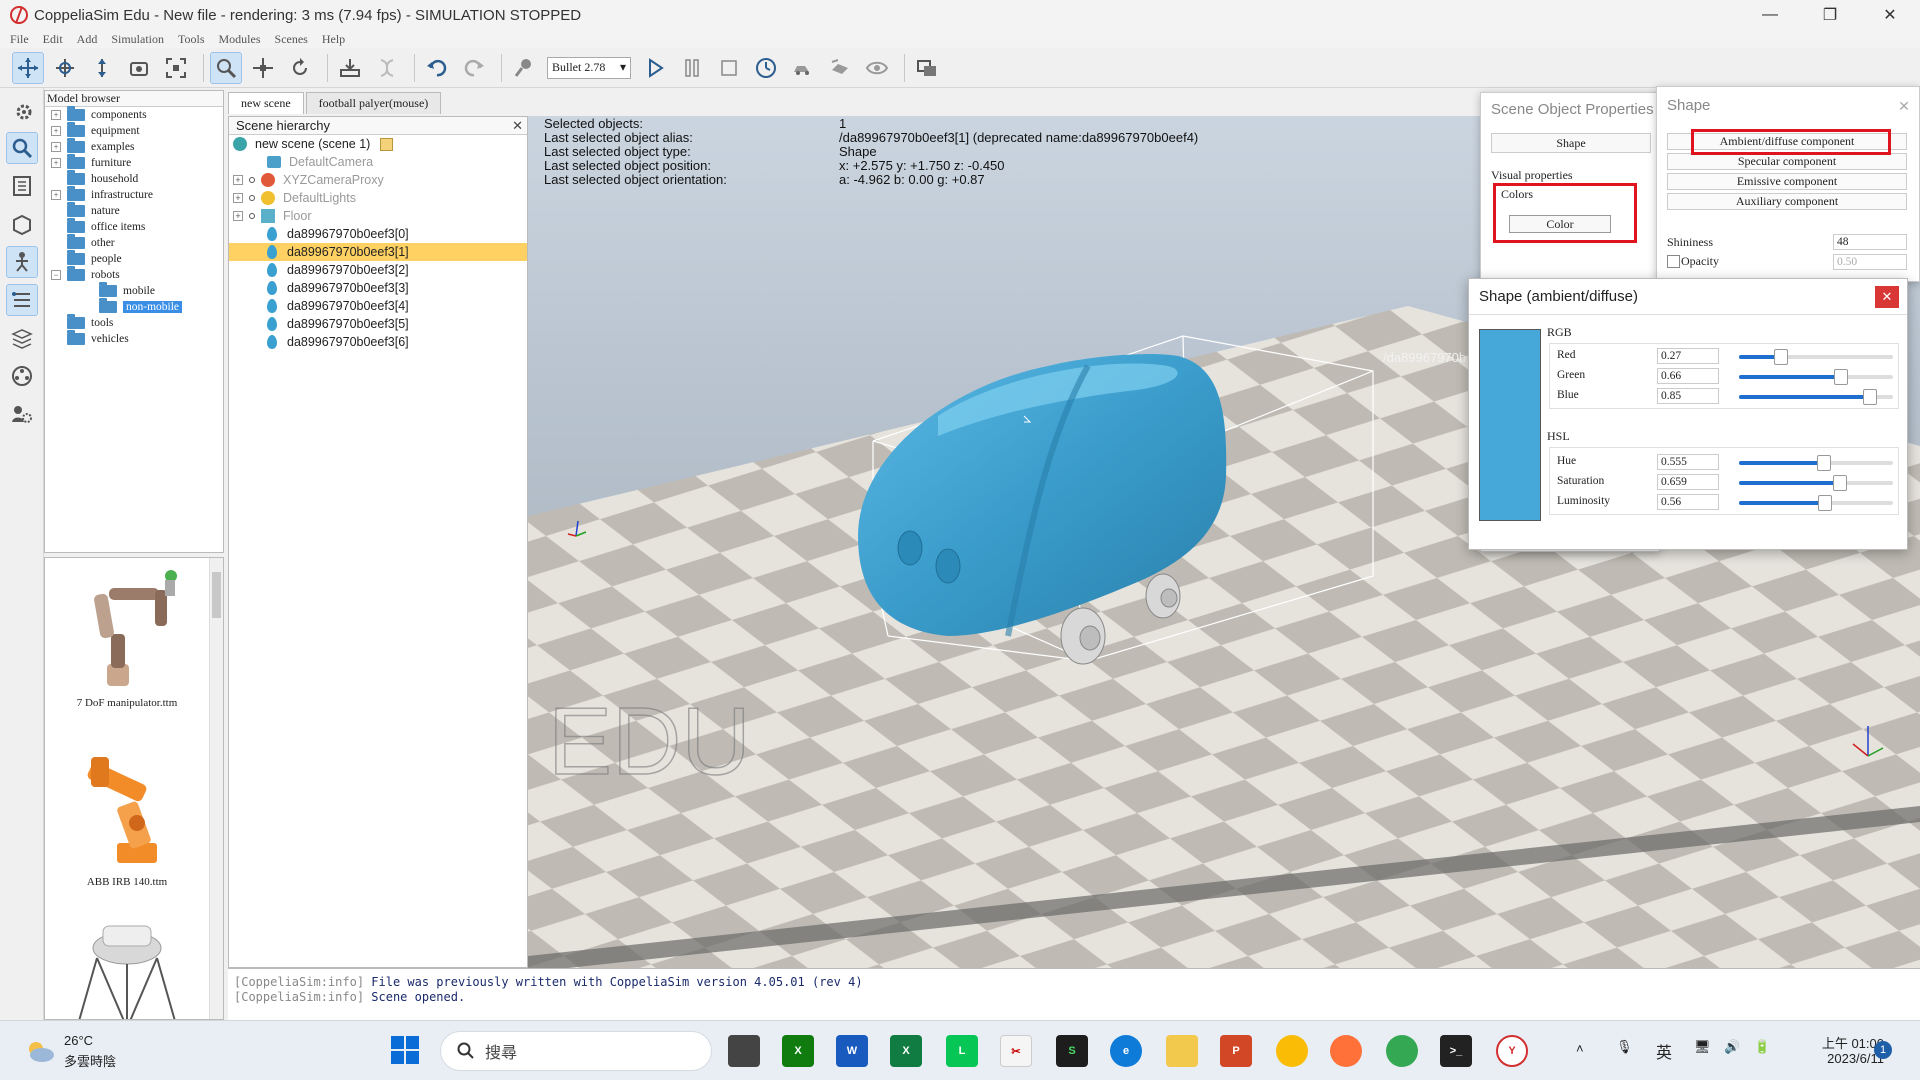 The height and width of the screenshot is (1080, 1920). Describe the element at coordinates (1816, 357) in the screenshot. I see `red-slider` at that location.